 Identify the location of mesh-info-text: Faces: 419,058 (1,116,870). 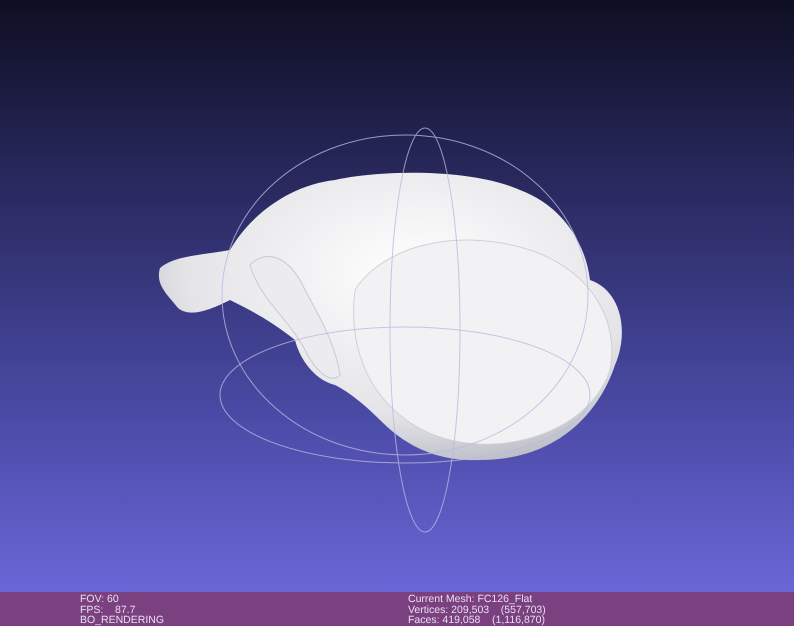
(476, 620).